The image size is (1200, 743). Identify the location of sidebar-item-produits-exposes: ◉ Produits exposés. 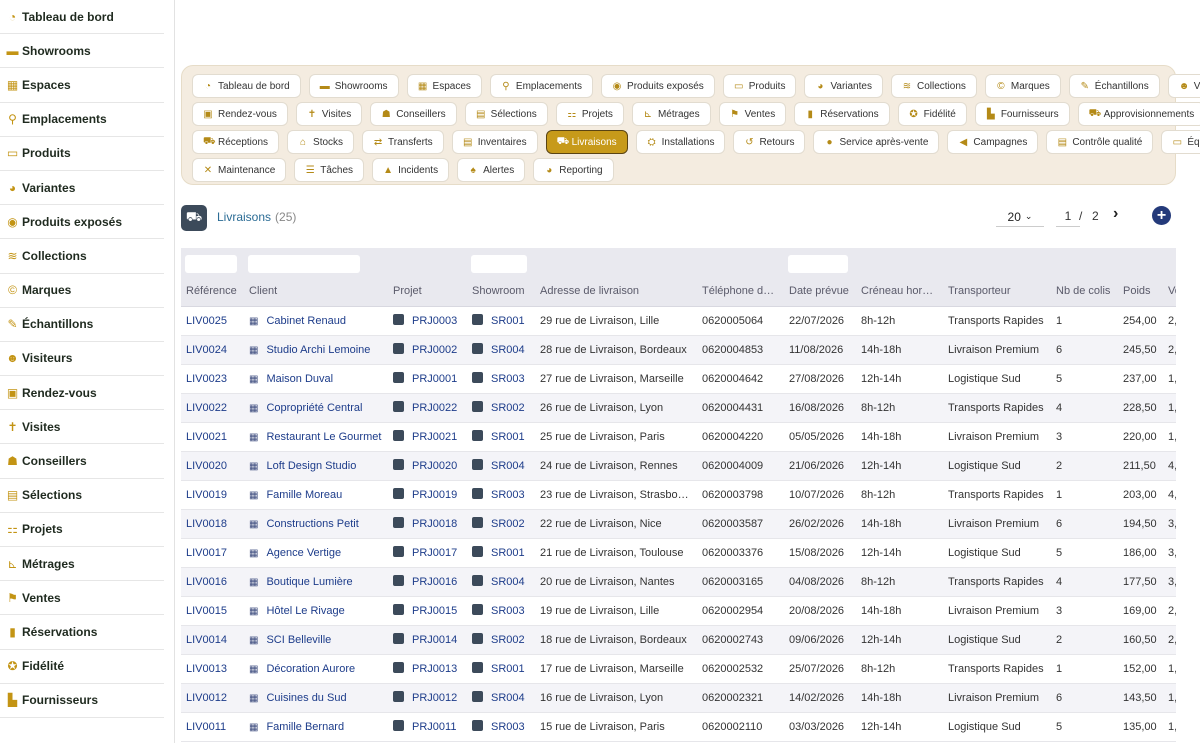
(82, 222).